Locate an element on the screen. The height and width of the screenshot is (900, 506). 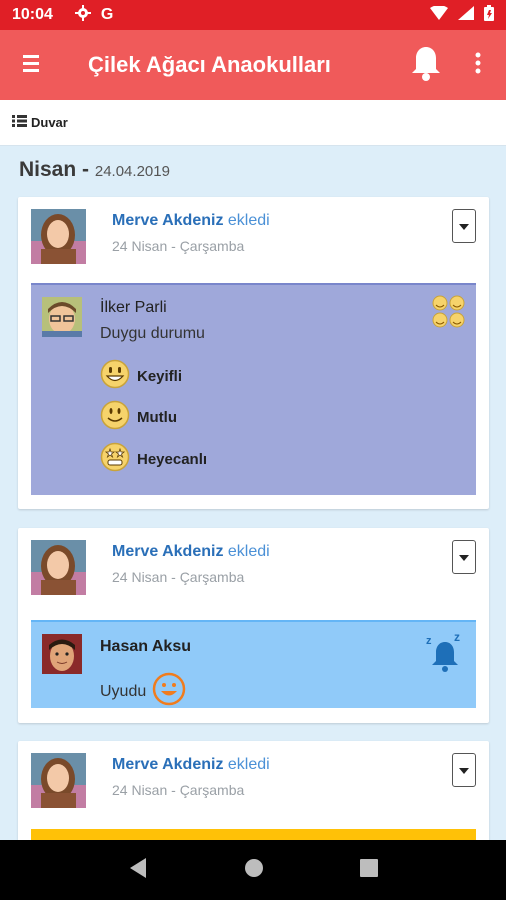
menu-button is located at coordinates (31, 65).